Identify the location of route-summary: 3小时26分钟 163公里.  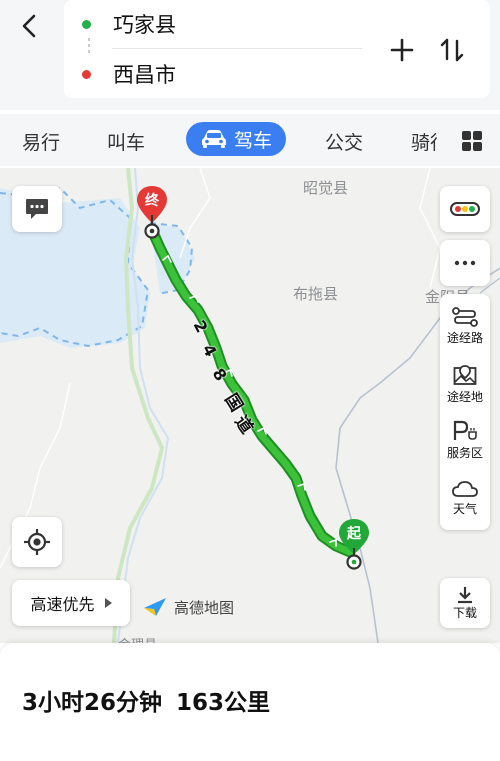
(146, 700).